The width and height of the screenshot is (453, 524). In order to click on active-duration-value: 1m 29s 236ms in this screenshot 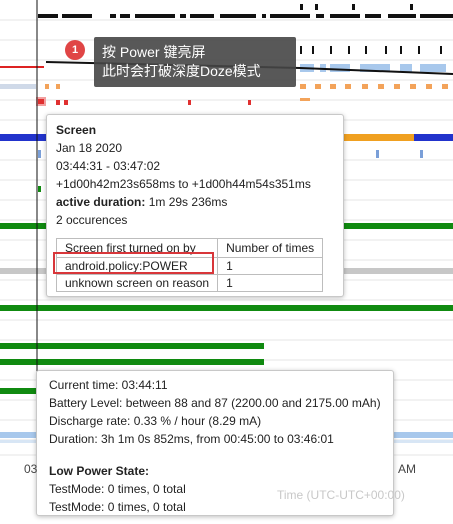, I will do `click(188, 202)`.